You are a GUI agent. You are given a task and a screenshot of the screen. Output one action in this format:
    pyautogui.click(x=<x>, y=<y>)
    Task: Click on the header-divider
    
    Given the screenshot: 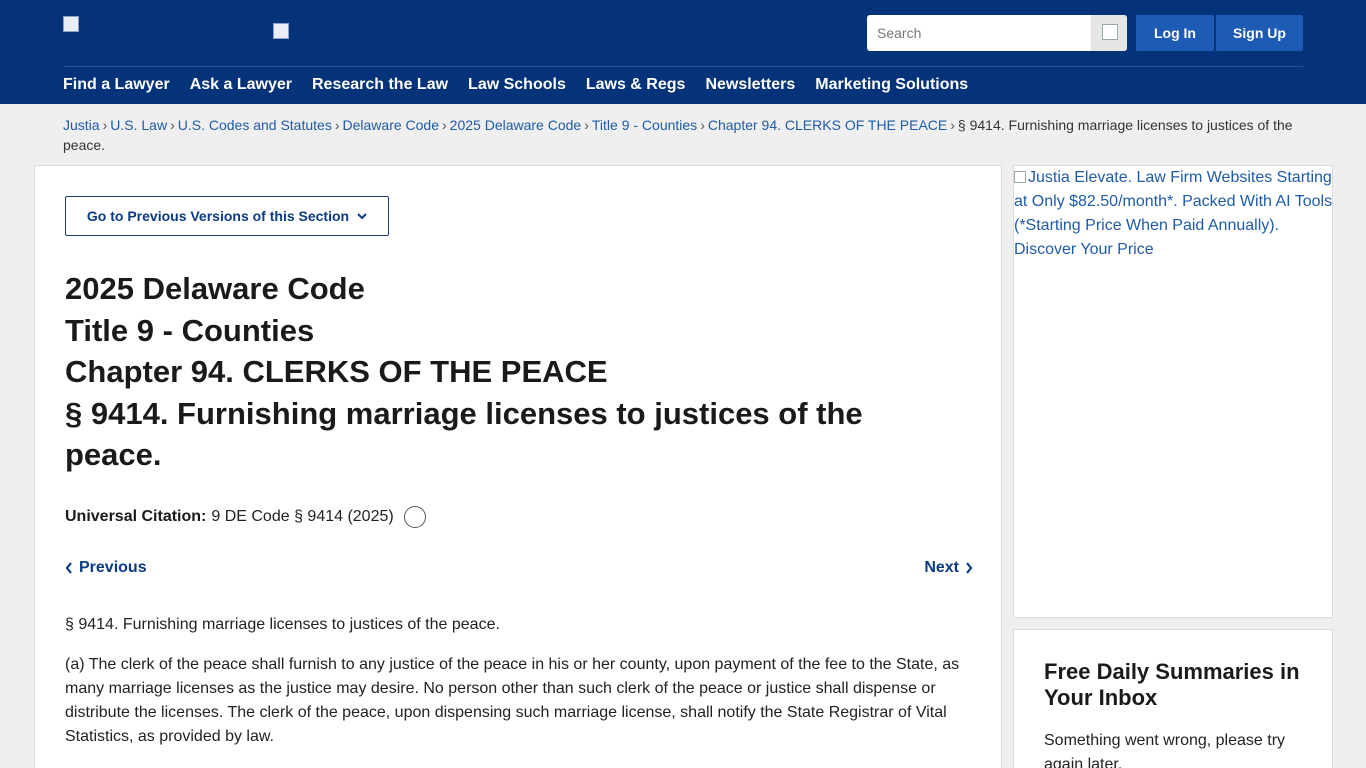 What is the action you would take?
    pyautogui.click(x=683, y=66)
    